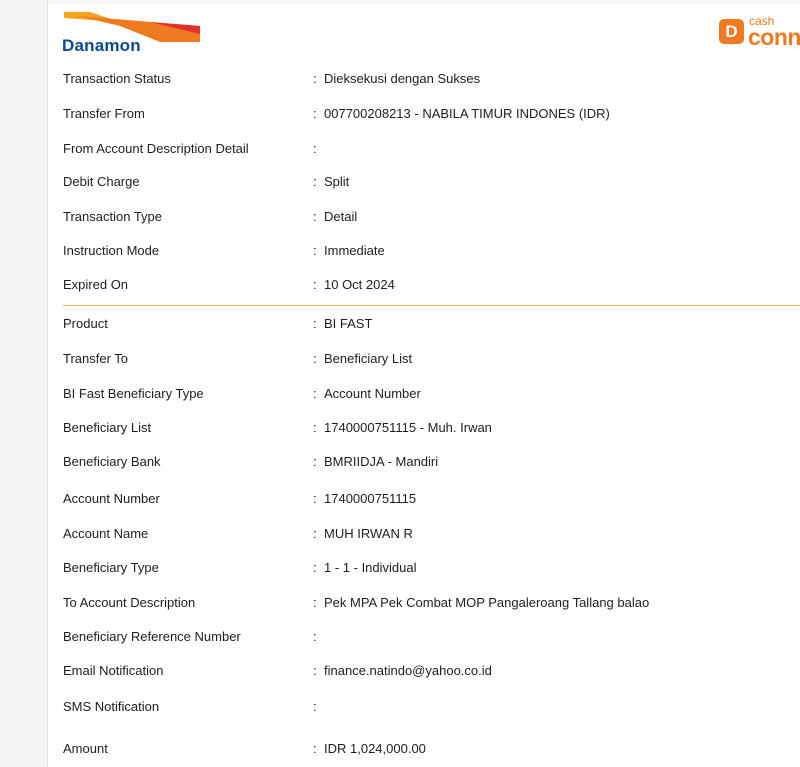  What do you see at coordinates (431, 217) in the screenshot?
I see `detail-row-transaction-type: Transaction Type : Detail` at bounding box center [431, 217].